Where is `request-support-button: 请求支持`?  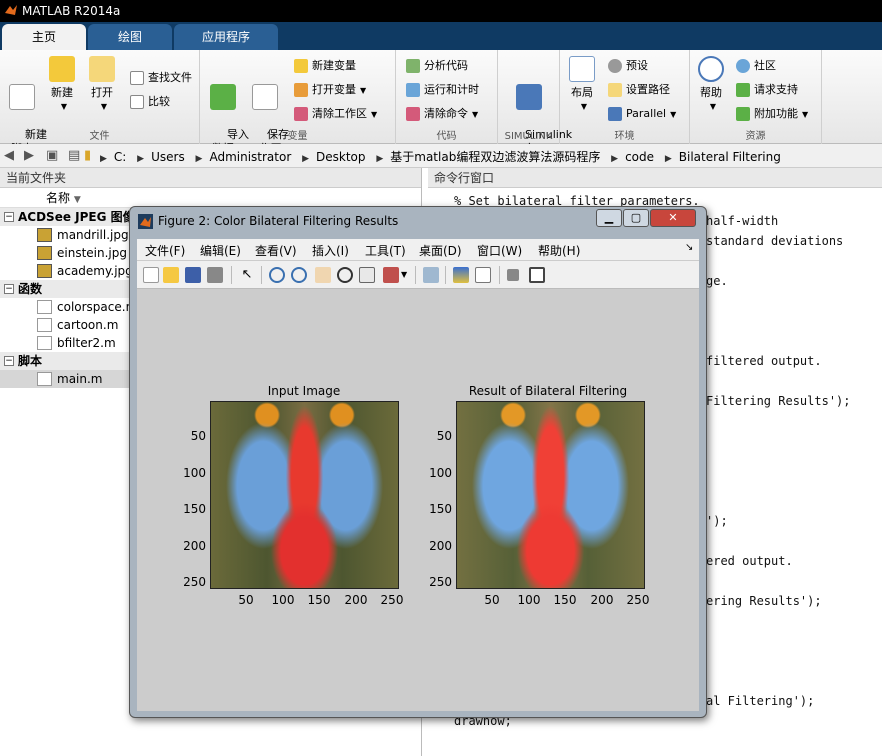
request-support-button: 请求支持 is located at coordinates (766, 90).